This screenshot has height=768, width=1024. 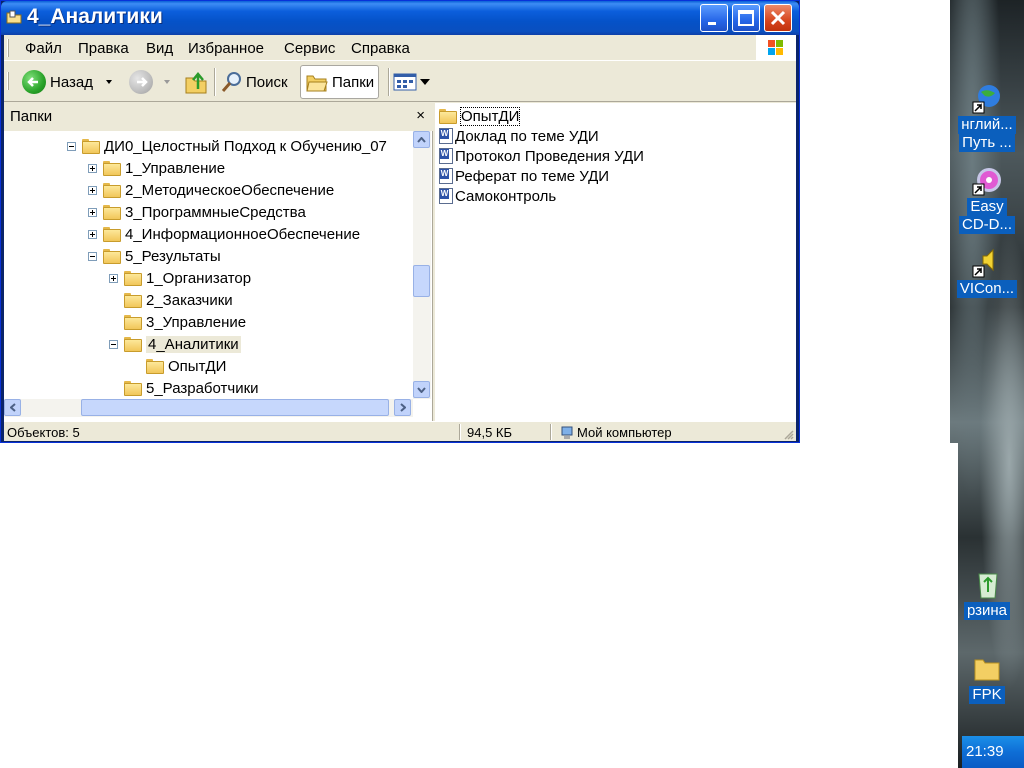 I want to click on forward-arrow-icon, so click(x=141, y=82).